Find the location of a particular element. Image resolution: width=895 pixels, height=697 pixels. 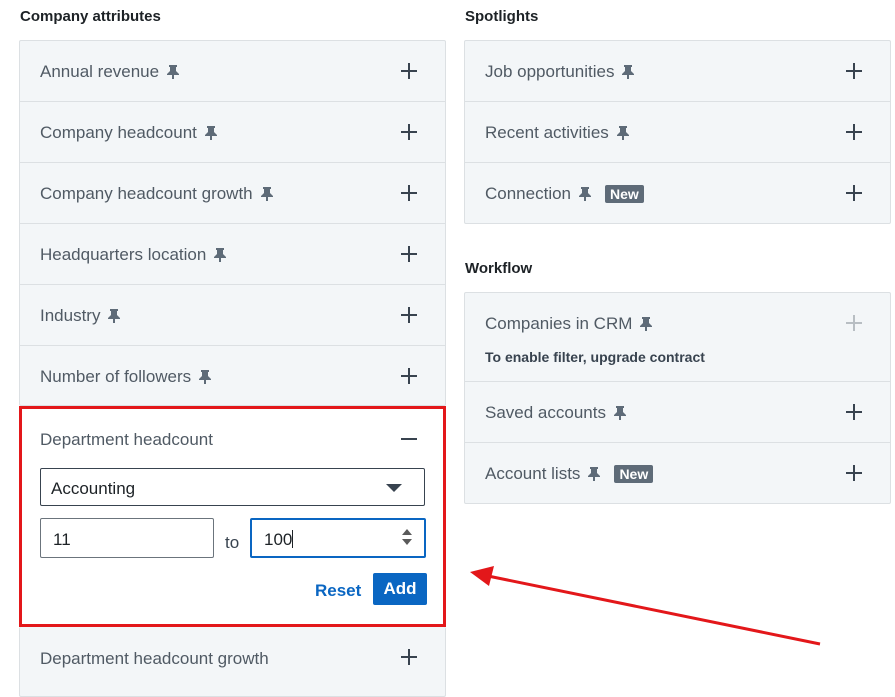

filter-label: Recent activities is located at coordinates (547, 132).